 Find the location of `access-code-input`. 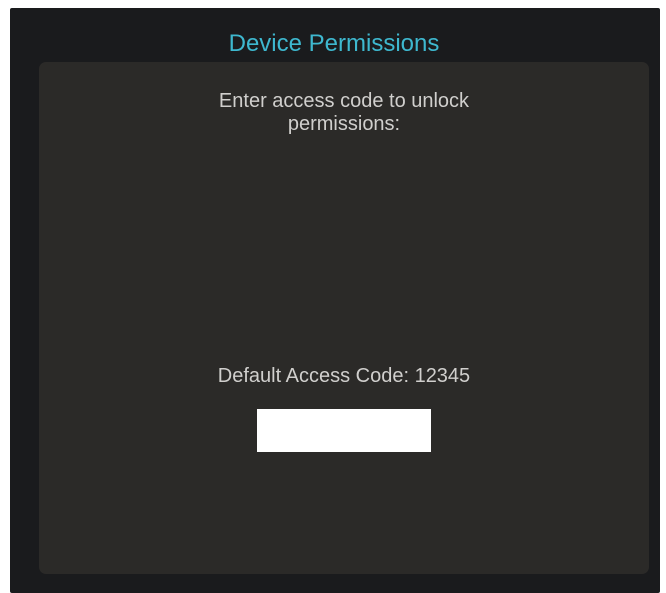

access-code-input is located at coordinates (344, 430).